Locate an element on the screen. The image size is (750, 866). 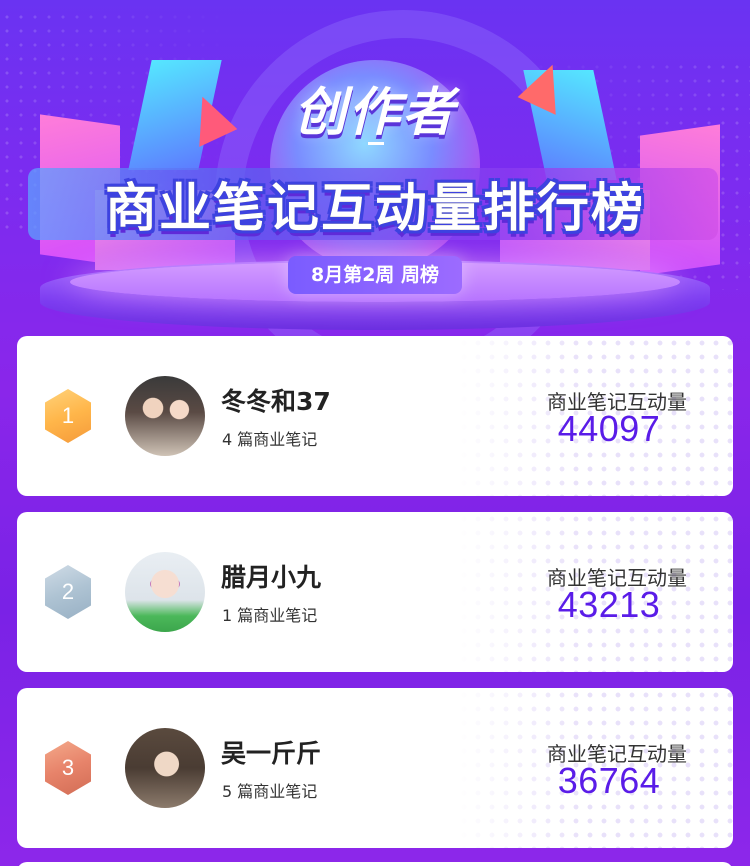
note-count: 1 篇商业笔记 is located at coordinates (270, 615).